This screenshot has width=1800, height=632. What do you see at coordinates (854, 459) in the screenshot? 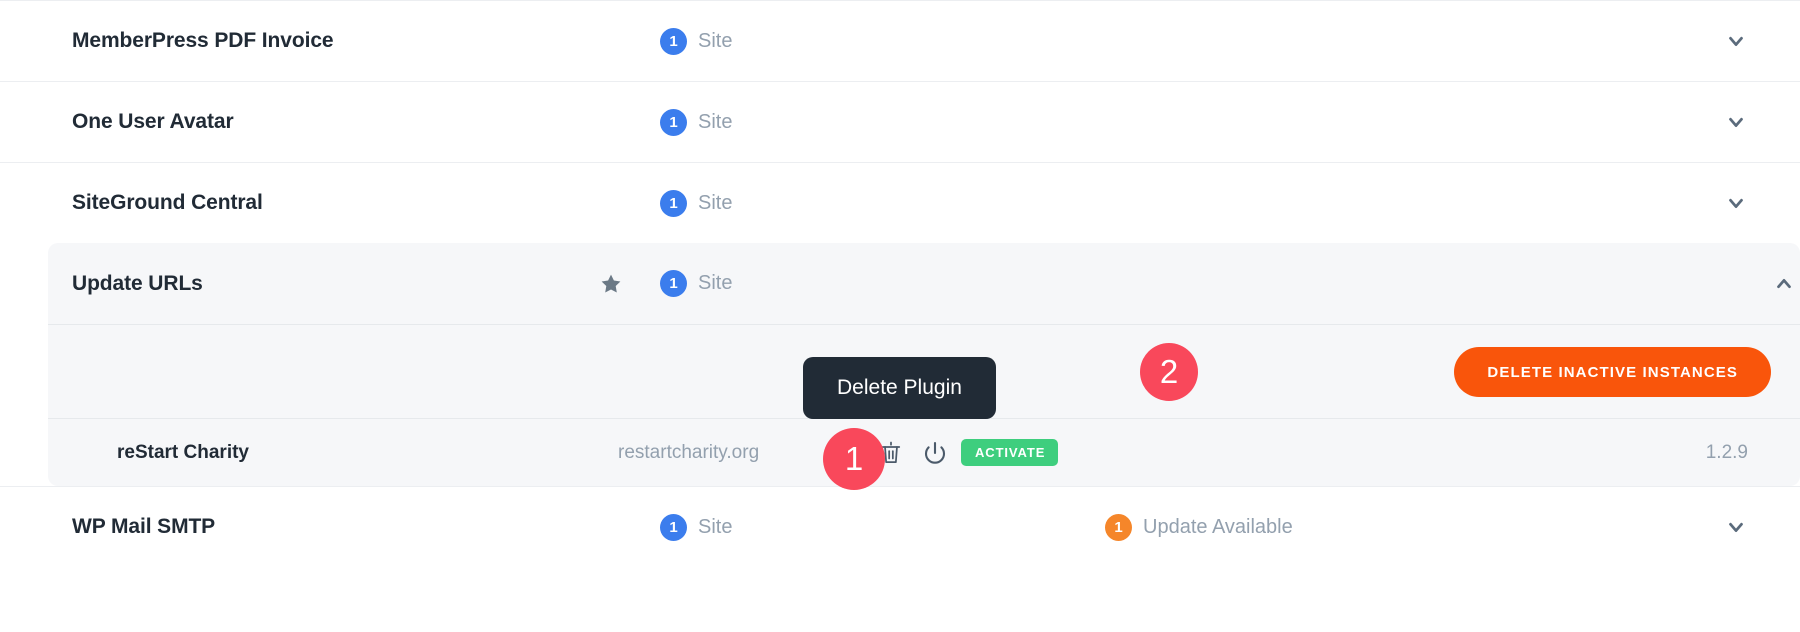
I see `annotation-step-1: 1` at bounding box center [854, 459].